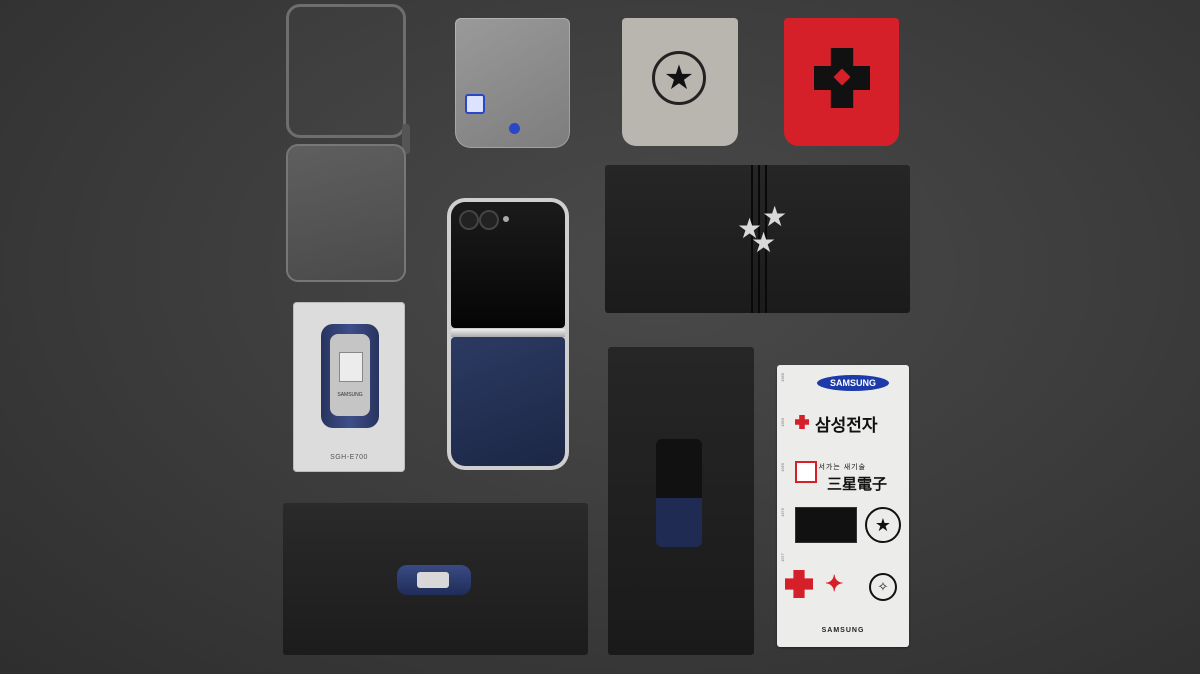 The height and width of the screenshot is (674, 1200). I want to click on phone-gift-box, so click(681, 501).